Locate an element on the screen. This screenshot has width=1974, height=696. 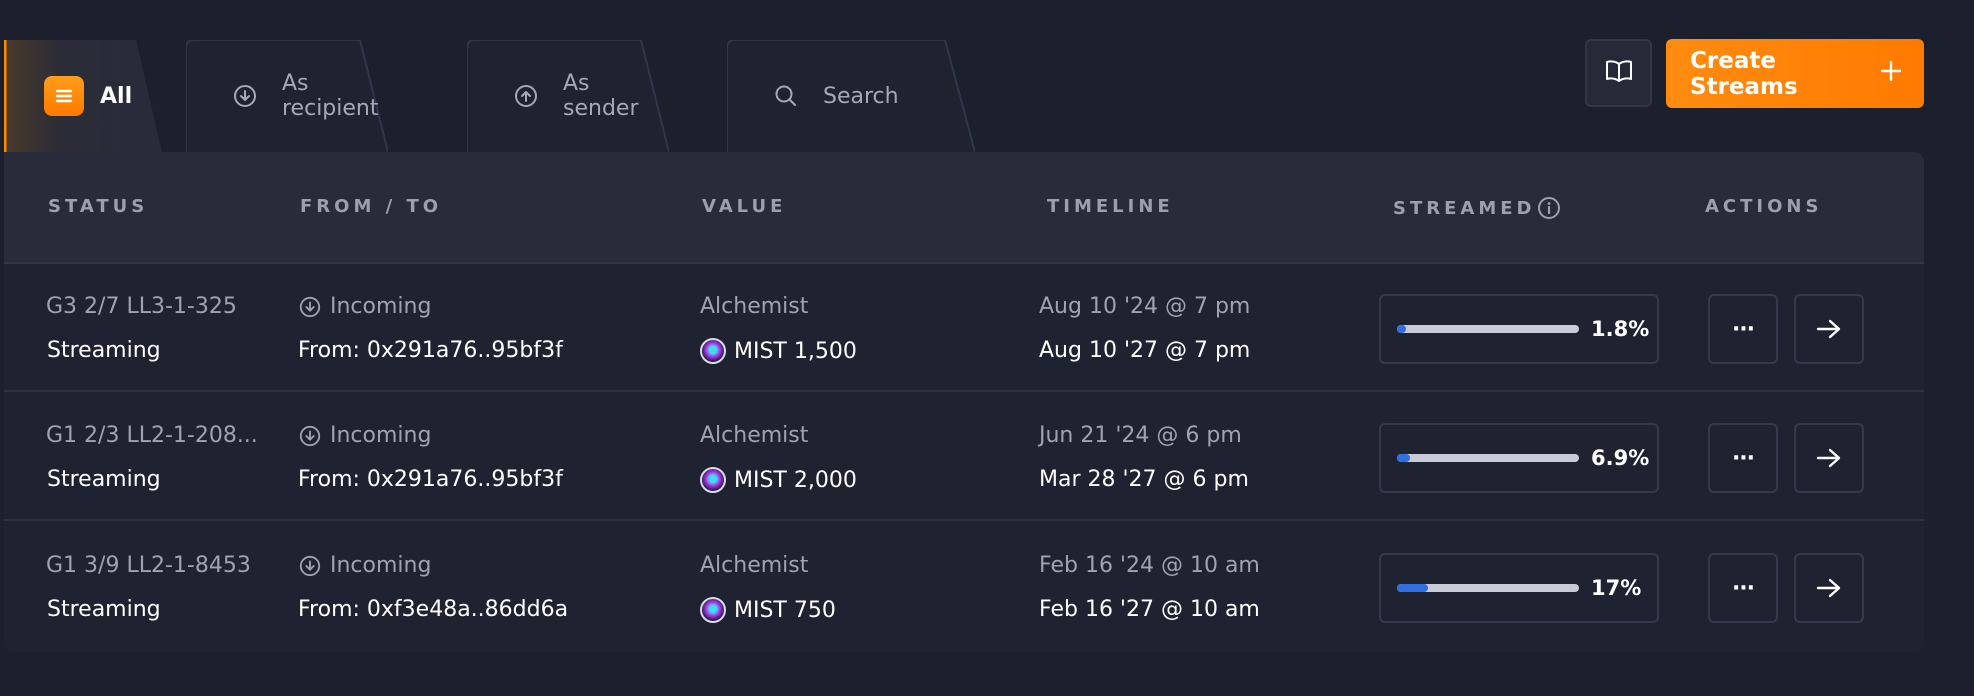
tab-all: All is located at coordinates (83, 96).